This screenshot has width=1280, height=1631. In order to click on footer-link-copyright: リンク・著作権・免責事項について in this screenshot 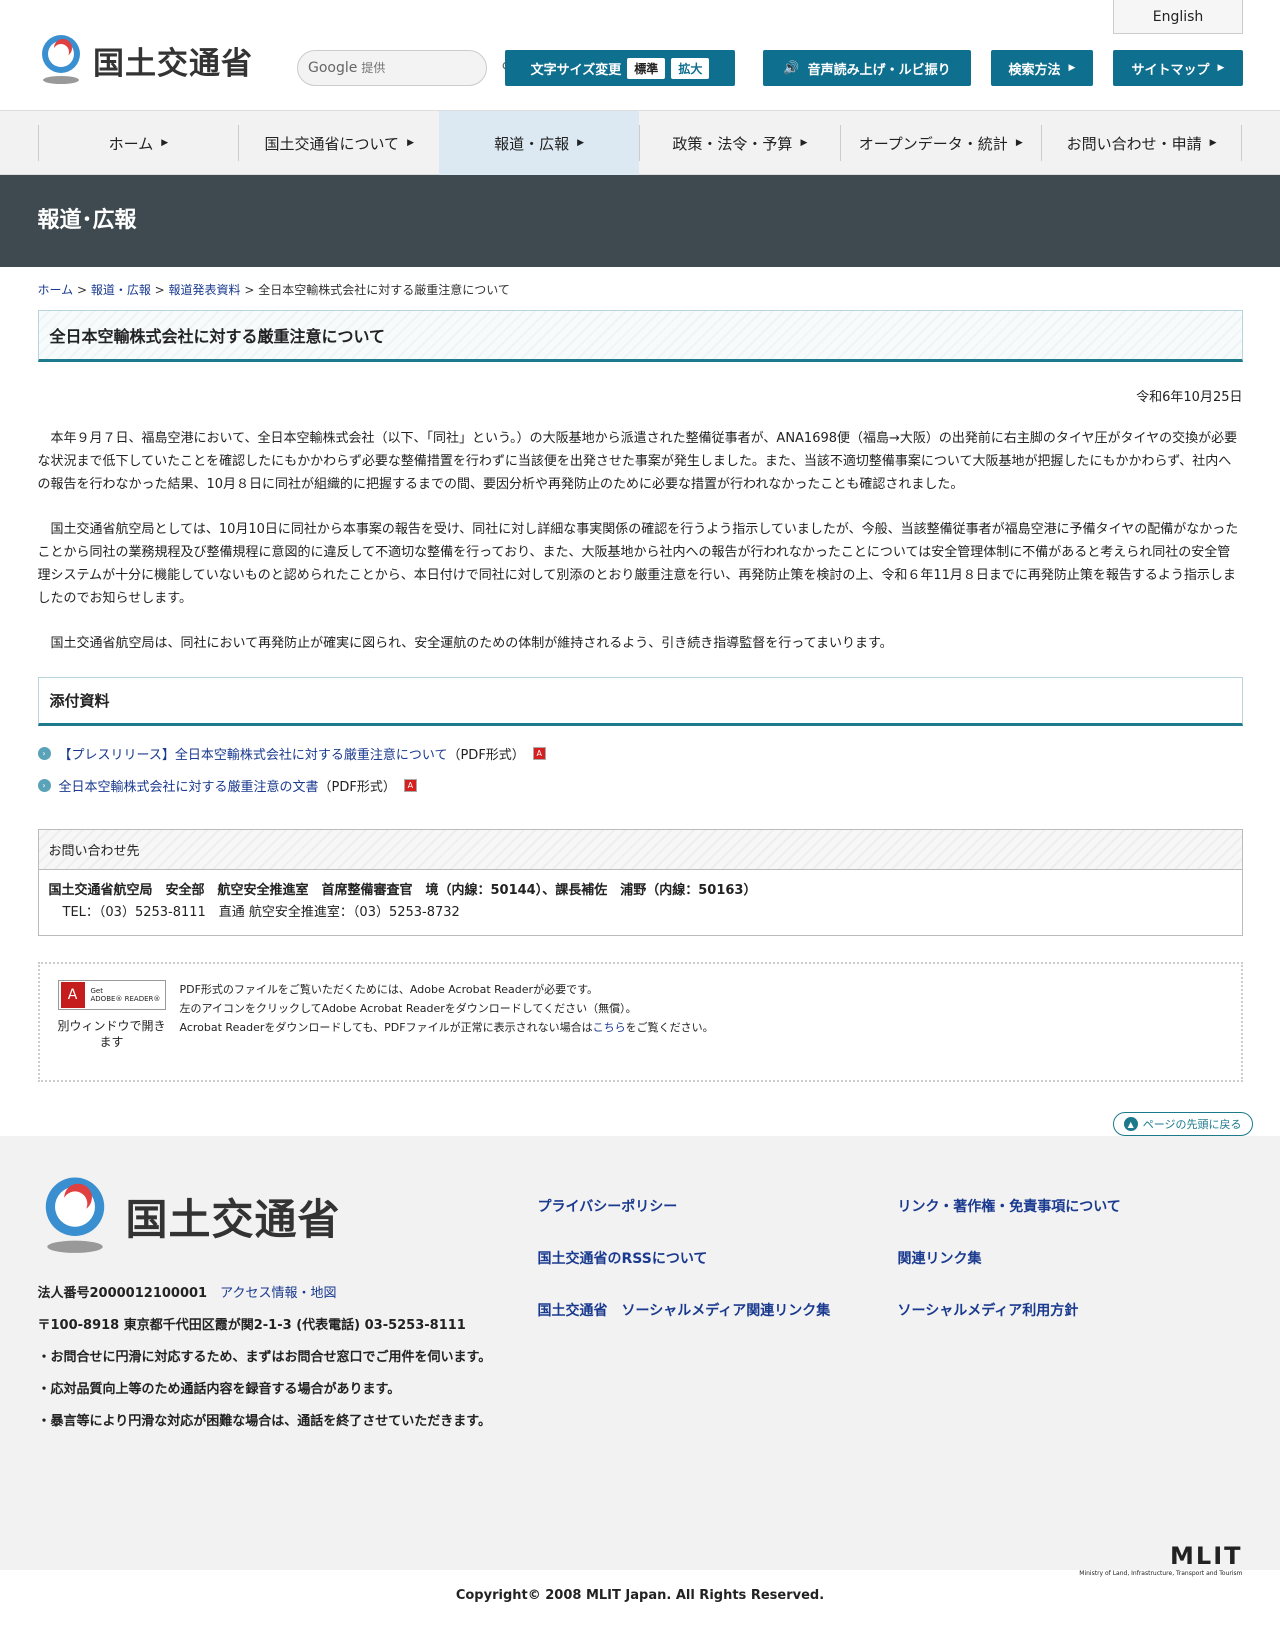, I will do `click(1068, 1206)`.